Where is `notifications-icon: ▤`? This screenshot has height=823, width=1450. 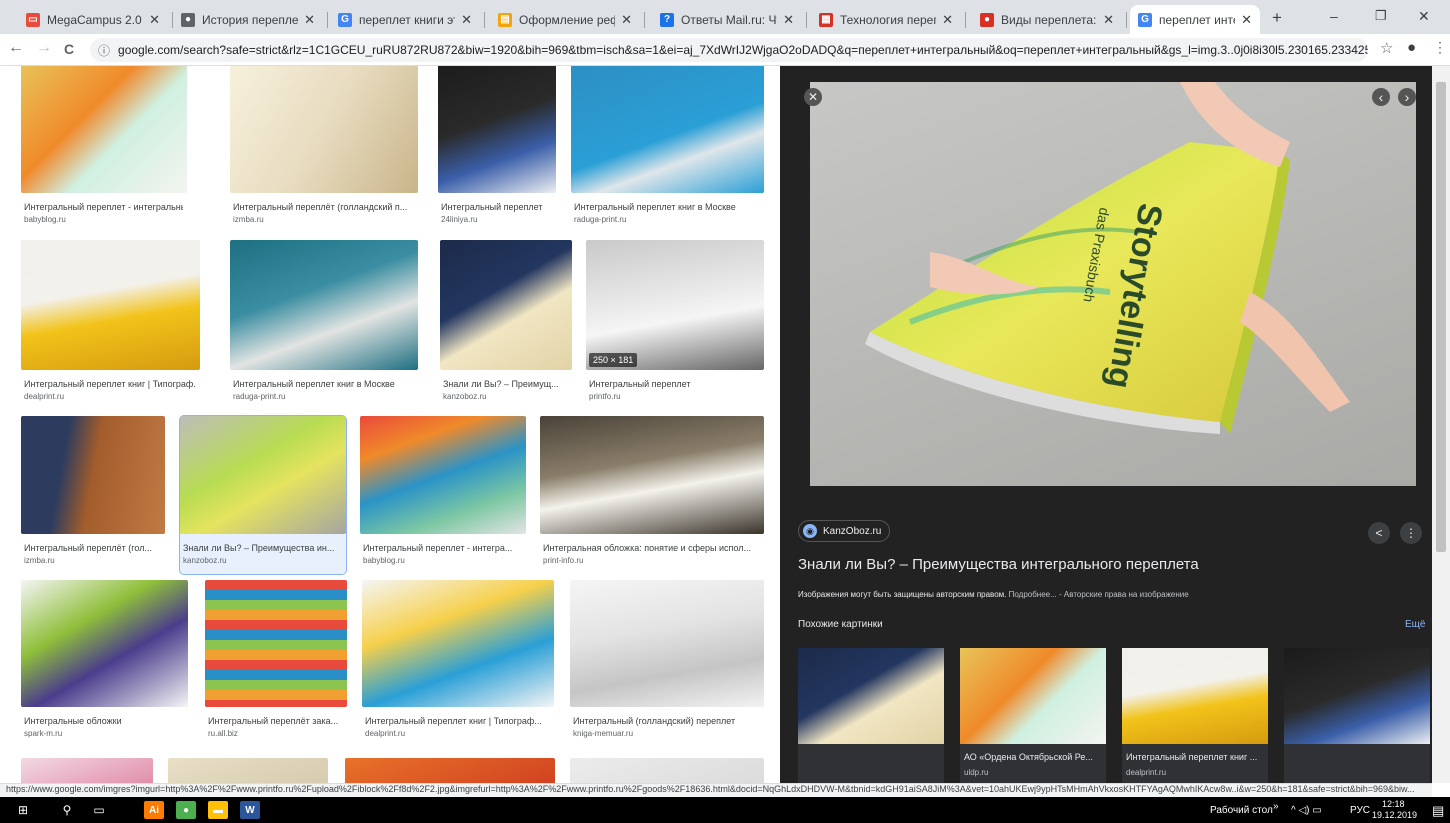
notifications-icon: ▤ is located at coordinates (1438, 811).